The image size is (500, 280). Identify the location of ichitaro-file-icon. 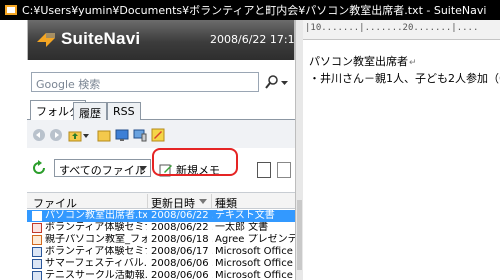
(37, 228).